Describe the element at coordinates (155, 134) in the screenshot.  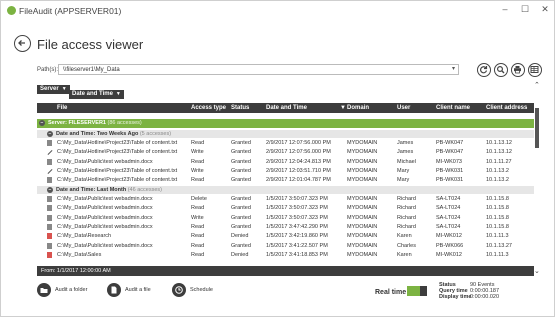
I see `date-group-count: (5 accesses)` at that location.